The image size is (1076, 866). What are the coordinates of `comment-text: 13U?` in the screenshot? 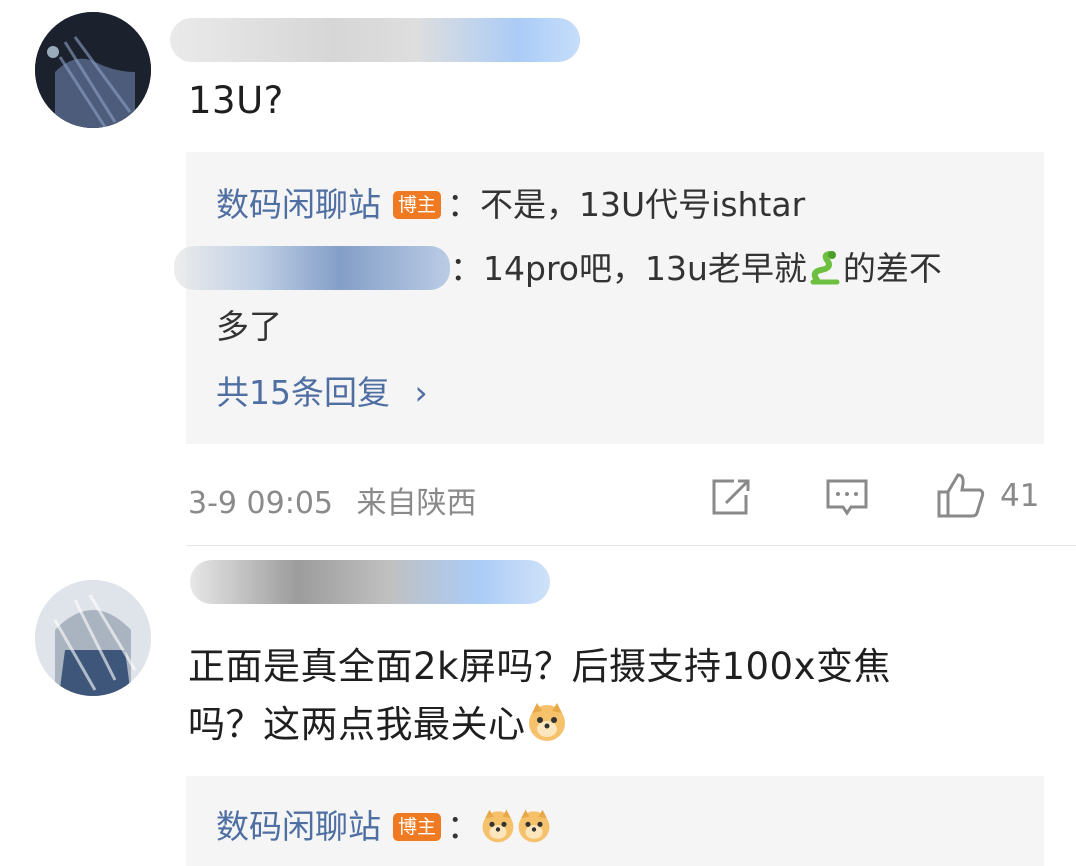 It's located at (236, 100).